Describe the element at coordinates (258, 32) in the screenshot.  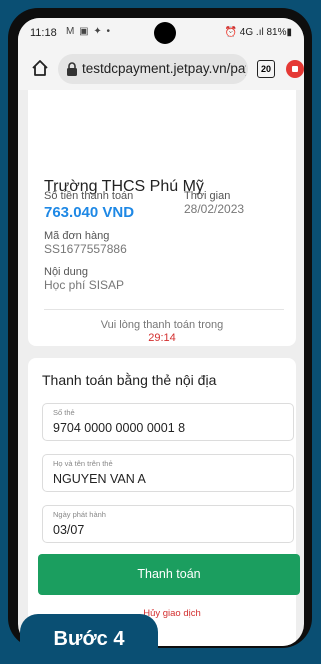
I see `status-right-icons: ⏰ 4G .ıl 81%▮` at that location.